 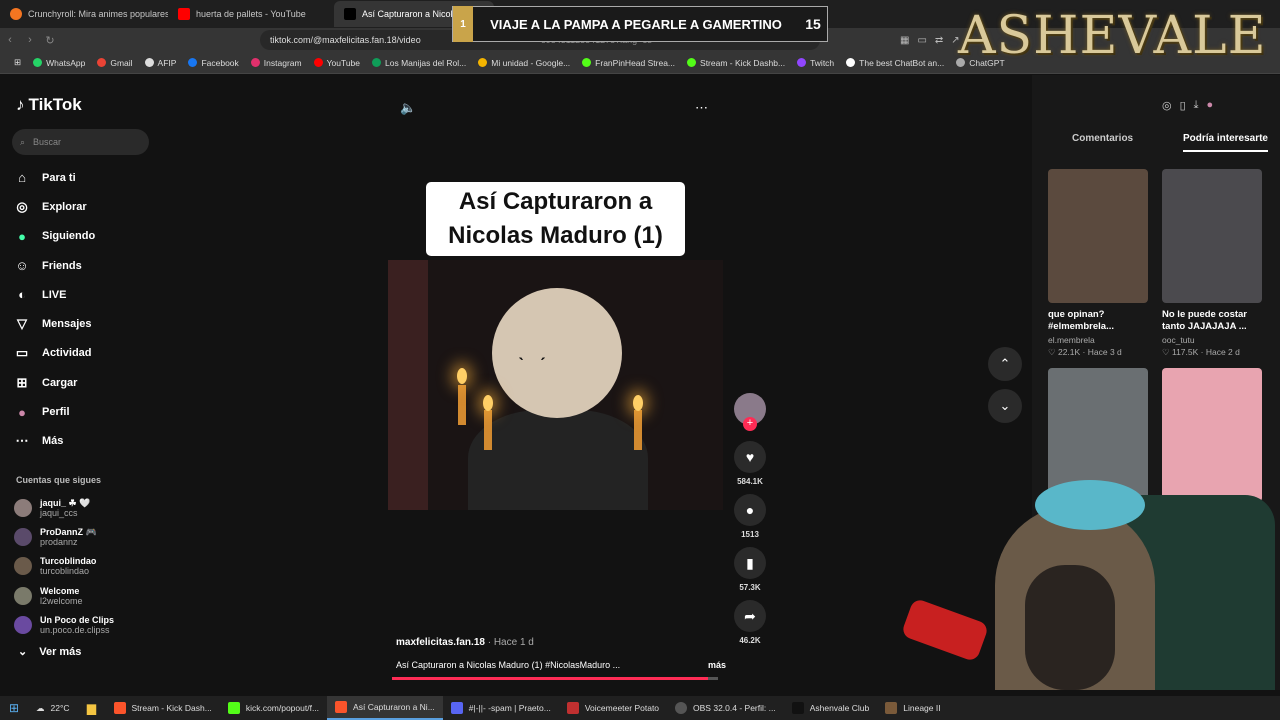 What do you see at coordinates (89, 353) in the screenshot?
I see `sidebar-item-actividad: ▭ Actividad` at bounding box center [89, 353].